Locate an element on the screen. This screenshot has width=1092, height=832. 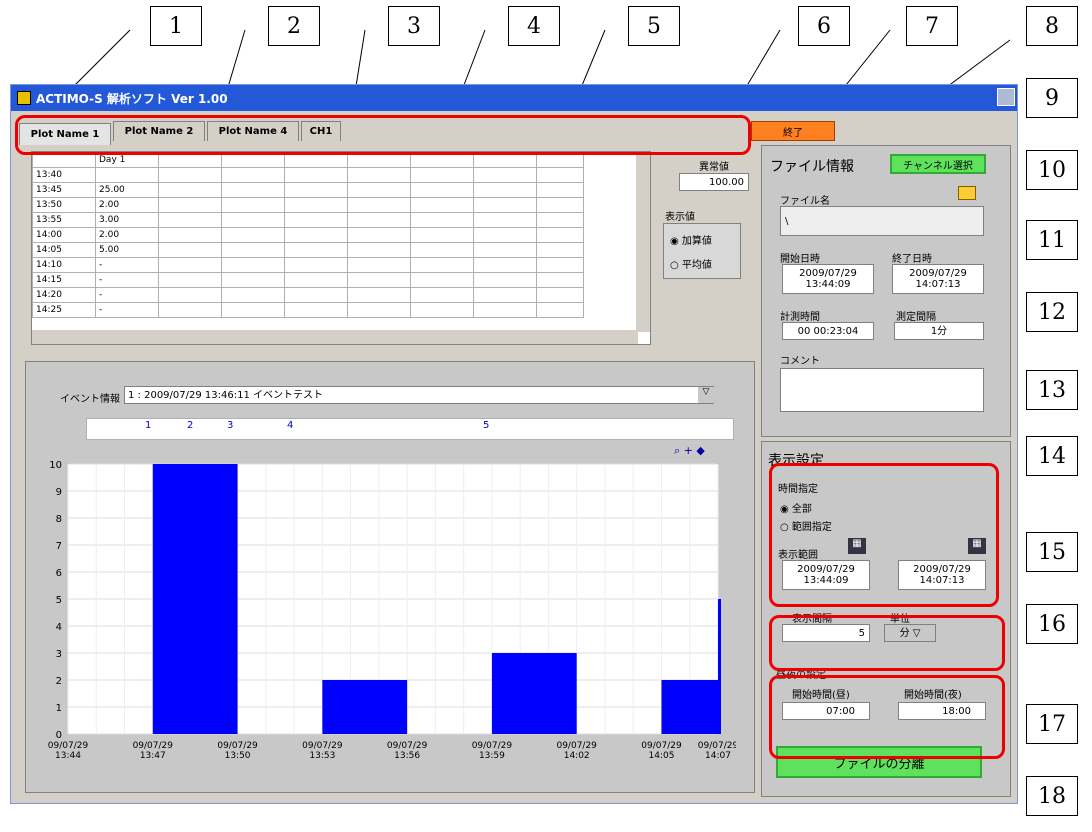
table-vertical-scrollbar is located at coordinates (643, 242).